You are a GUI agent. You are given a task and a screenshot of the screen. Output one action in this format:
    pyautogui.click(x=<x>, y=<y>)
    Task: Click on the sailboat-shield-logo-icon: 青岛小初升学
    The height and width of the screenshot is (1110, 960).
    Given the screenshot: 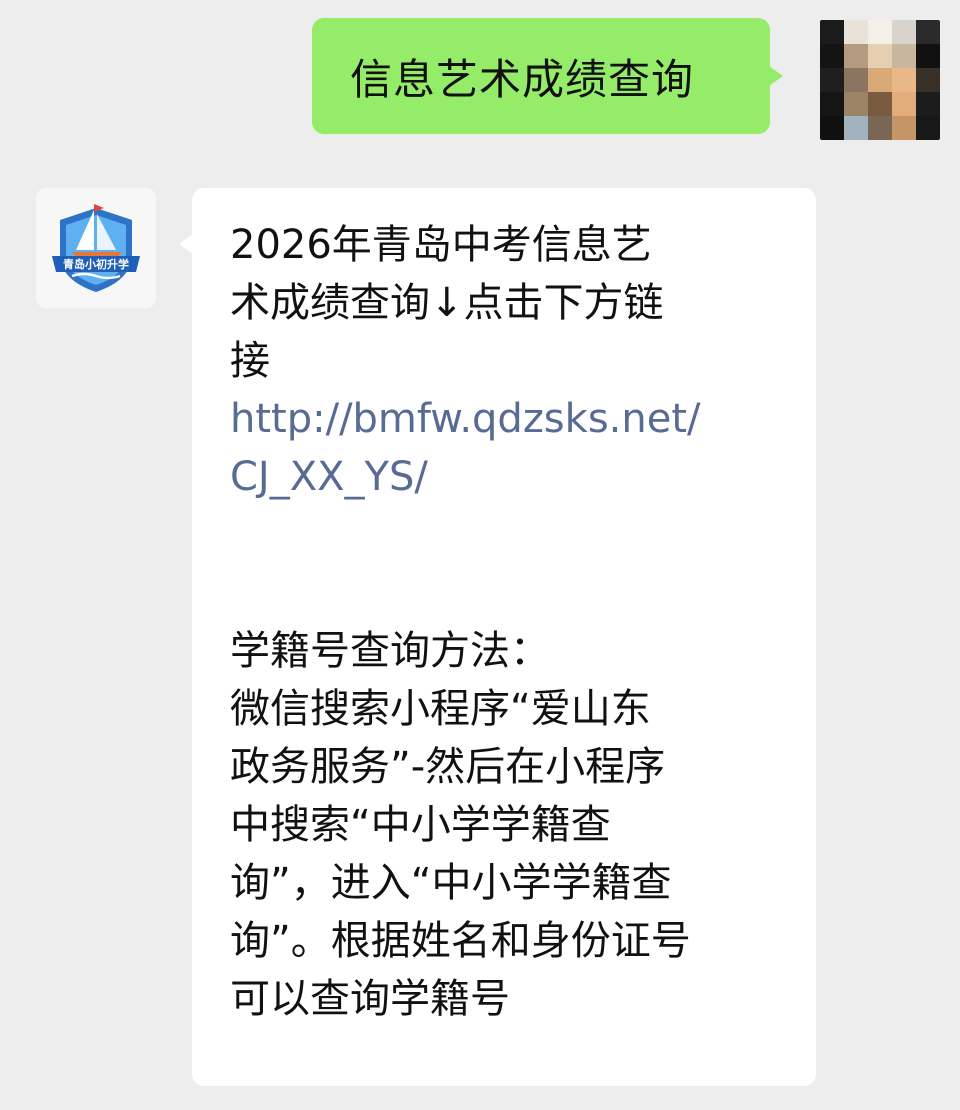 What is the action you would take?
    pyautogui.click(x=96, y=248)
    